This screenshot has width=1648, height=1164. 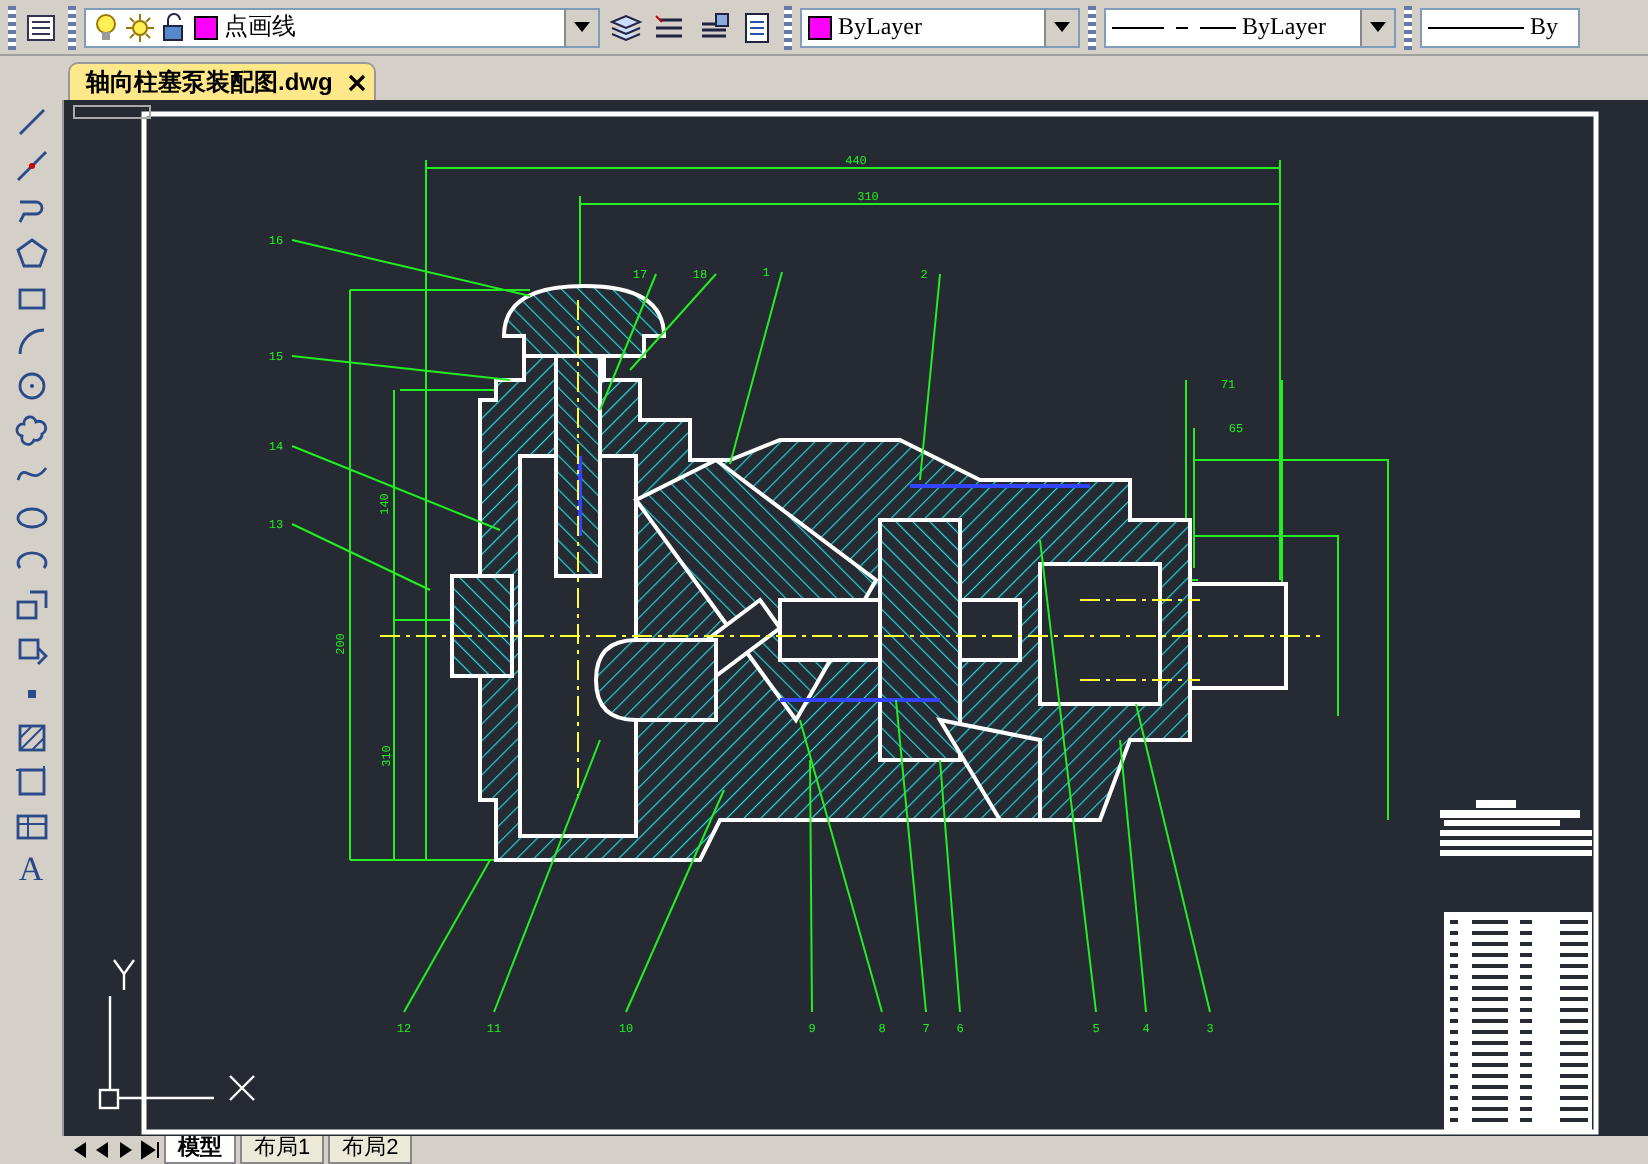 I want to click on ucs-icon, so click(x=177, y=1034).